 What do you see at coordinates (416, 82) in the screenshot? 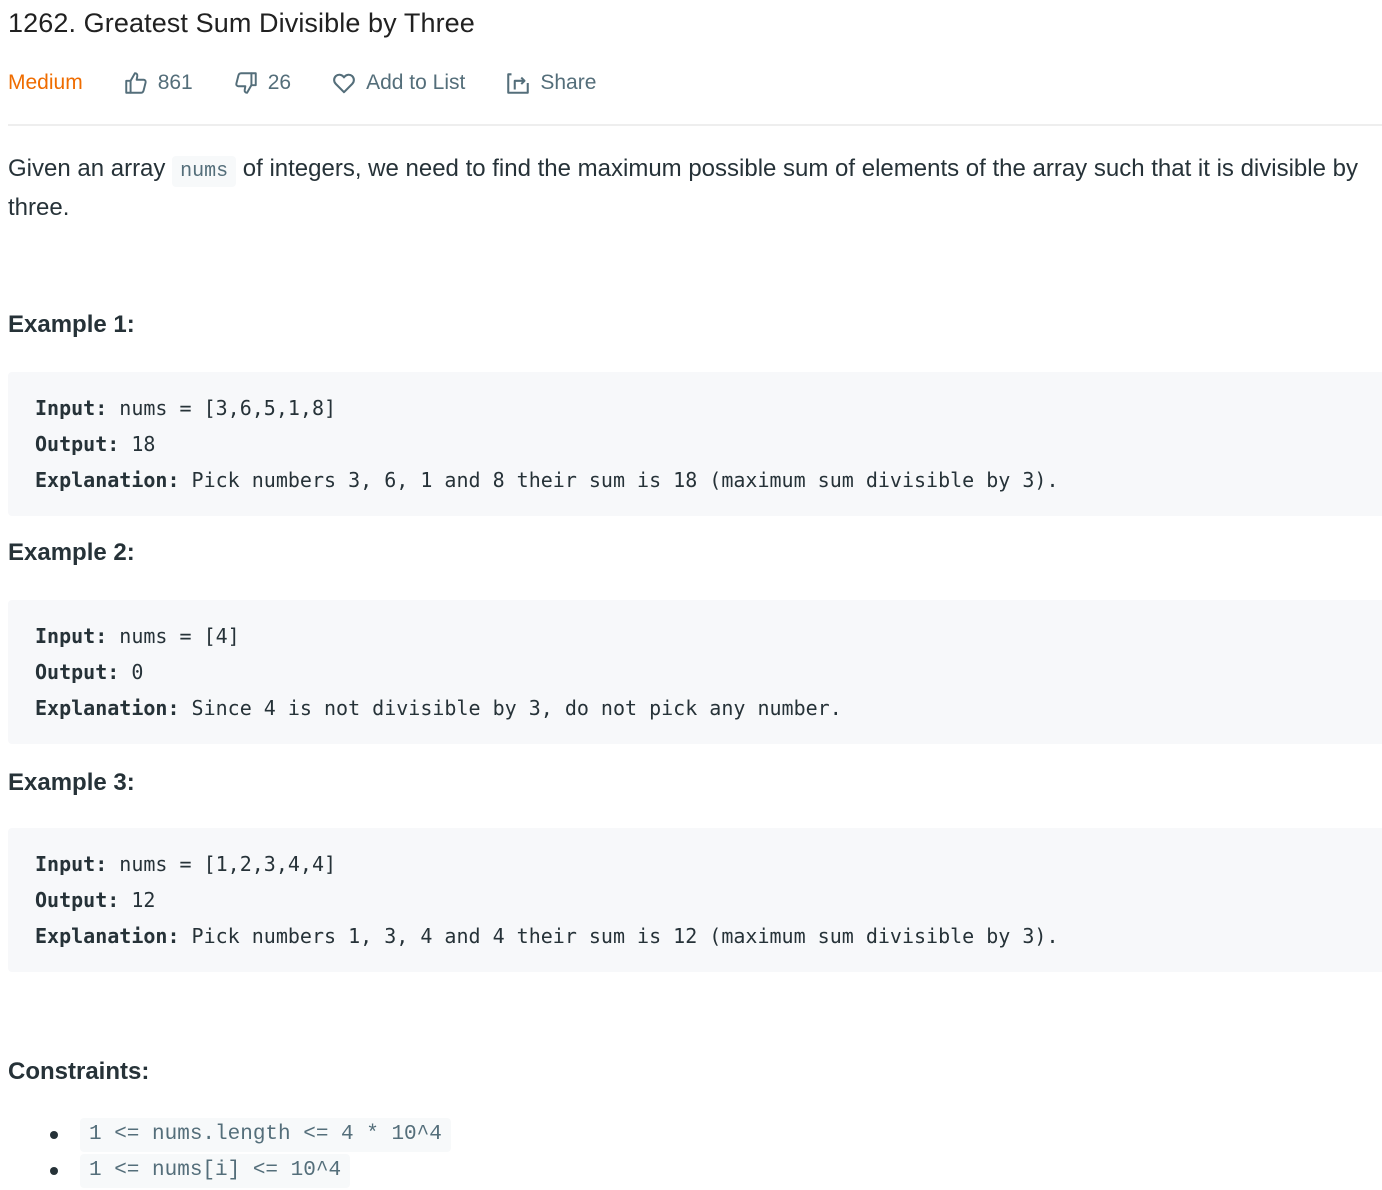
I see `add-to-list-label: Add to List` at bounding box center [416, 82].